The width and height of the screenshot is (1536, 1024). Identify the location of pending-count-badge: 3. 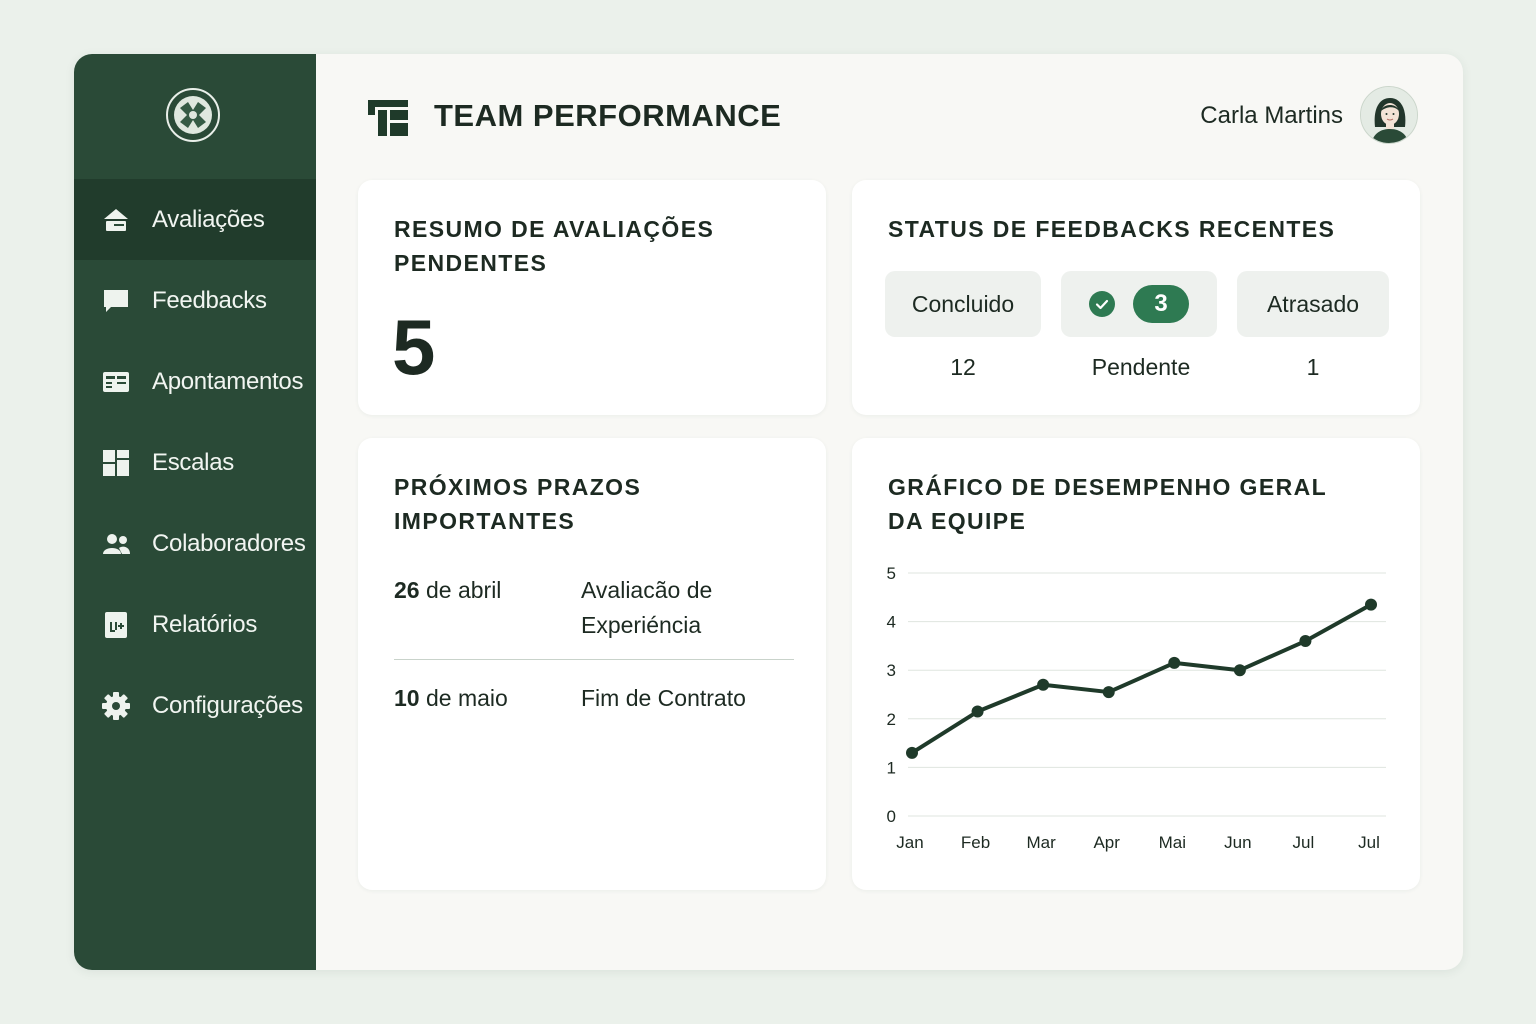
(1161, 304).